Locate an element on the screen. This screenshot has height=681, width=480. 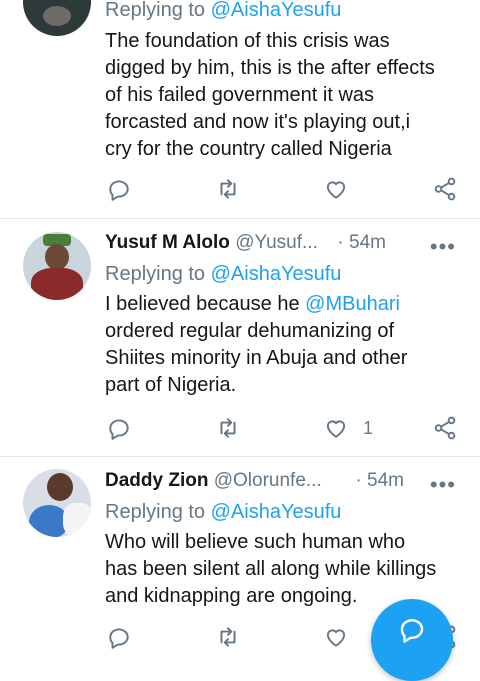
display-name: Yusuf M Alolo is located at coordinates (167, 242).